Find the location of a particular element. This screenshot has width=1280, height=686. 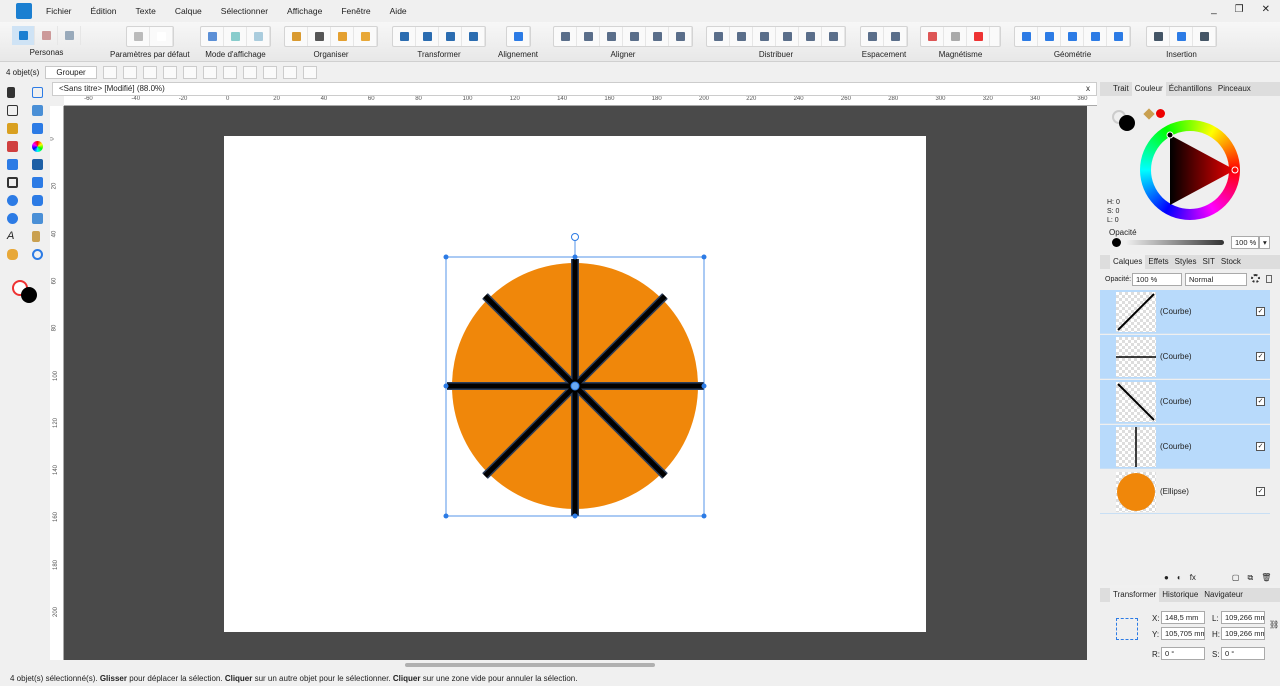

restore-button: ❐ is located at coordinates (1239, 9).